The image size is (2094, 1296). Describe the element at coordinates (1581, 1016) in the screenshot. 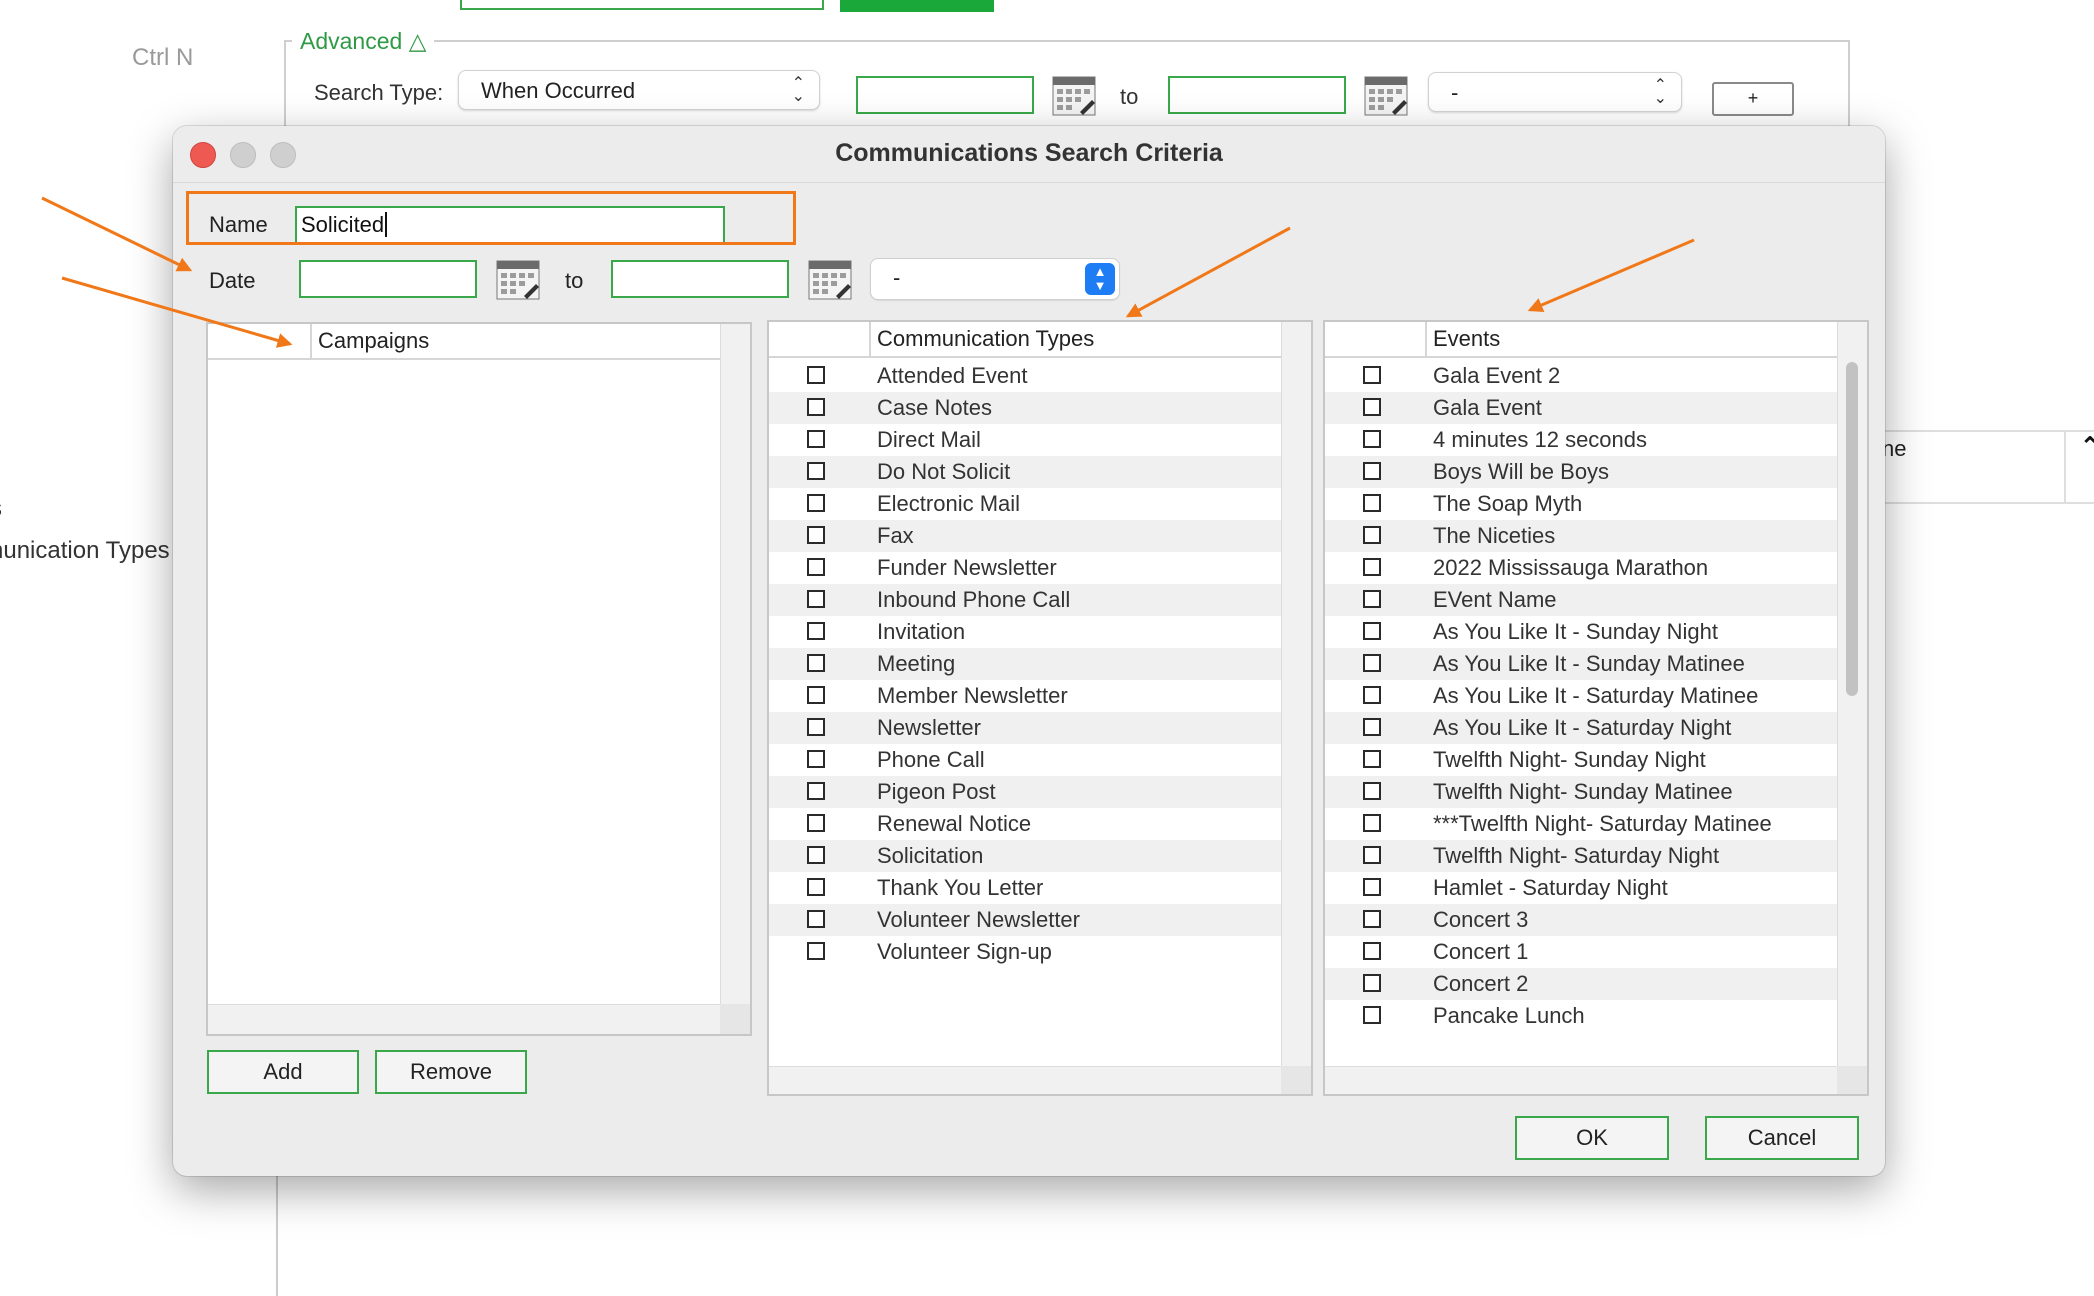

I see `event-row: Pancake Lunch` at that location.